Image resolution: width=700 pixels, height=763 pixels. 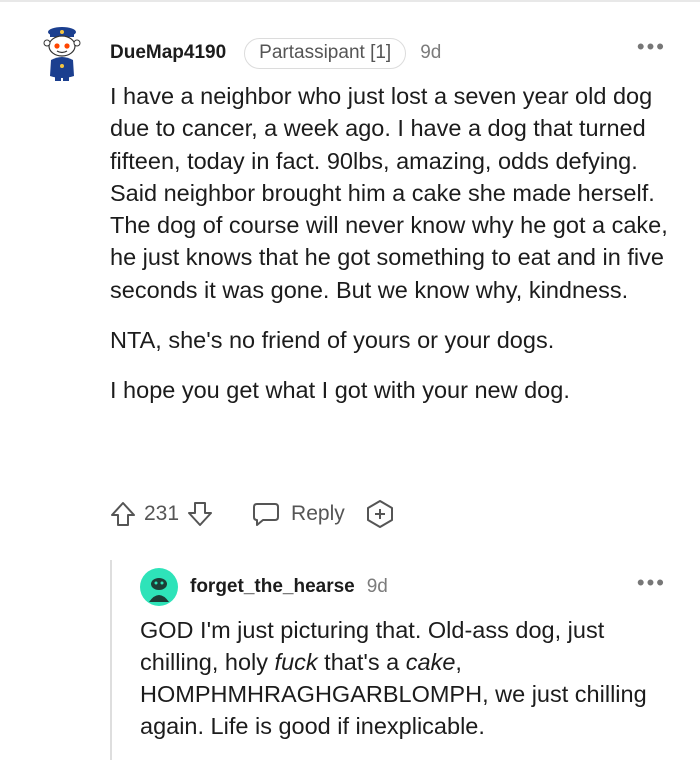 I want to click on reply-bubble-icon, so click(x=266, y=514).